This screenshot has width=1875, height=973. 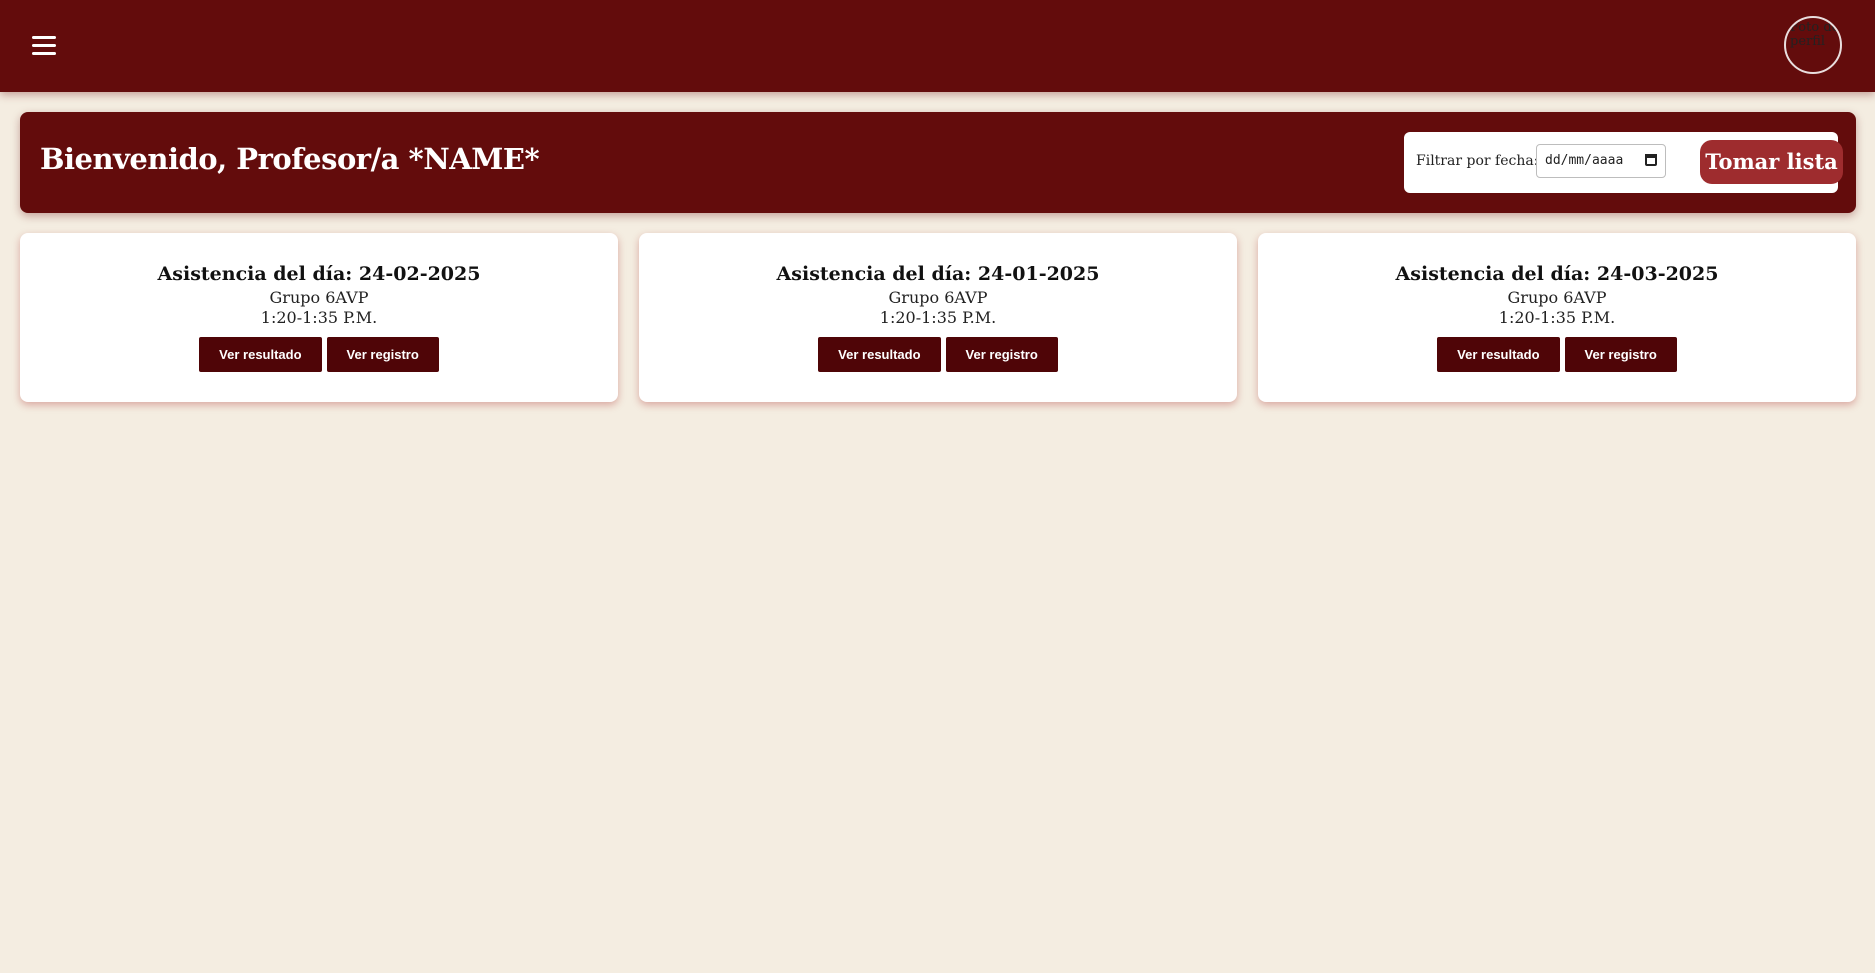 I want to click on hamburger-menu-icon, so click(x=44, y=46).